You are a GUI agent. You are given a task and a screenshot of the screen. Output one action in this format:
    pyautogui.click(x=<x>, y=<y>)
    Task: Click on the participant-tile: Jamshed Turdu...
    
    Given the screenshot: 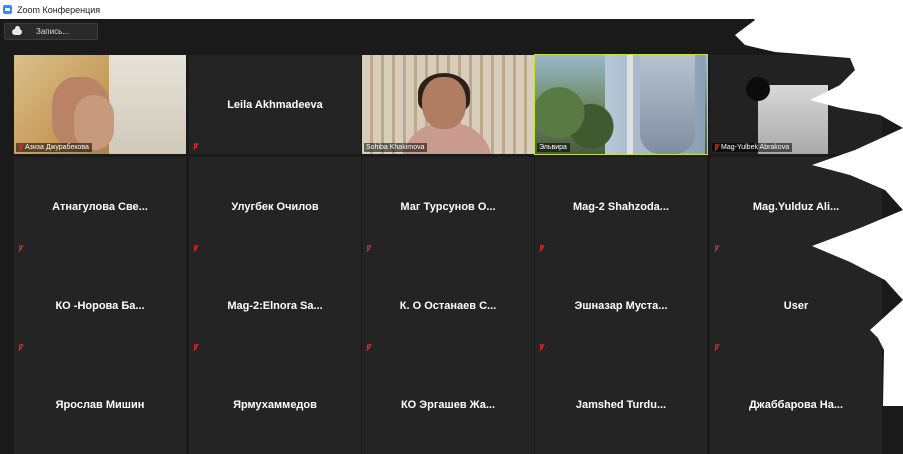 What is the action you would take?
    pyautogui.click(x=621, y=404)
    